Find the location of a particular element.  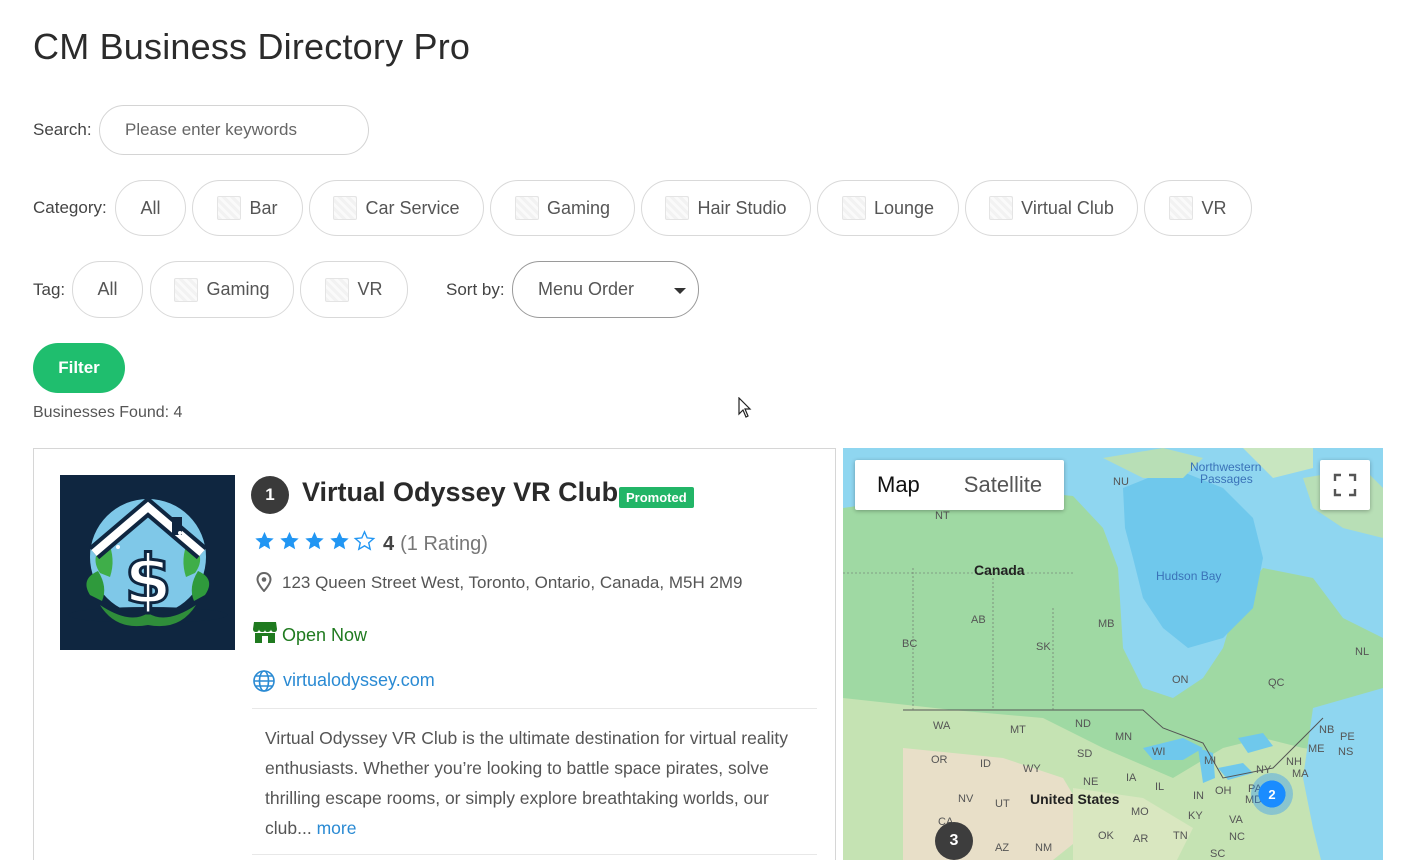

map-label: AZ is located at coordinates (1002, 848).